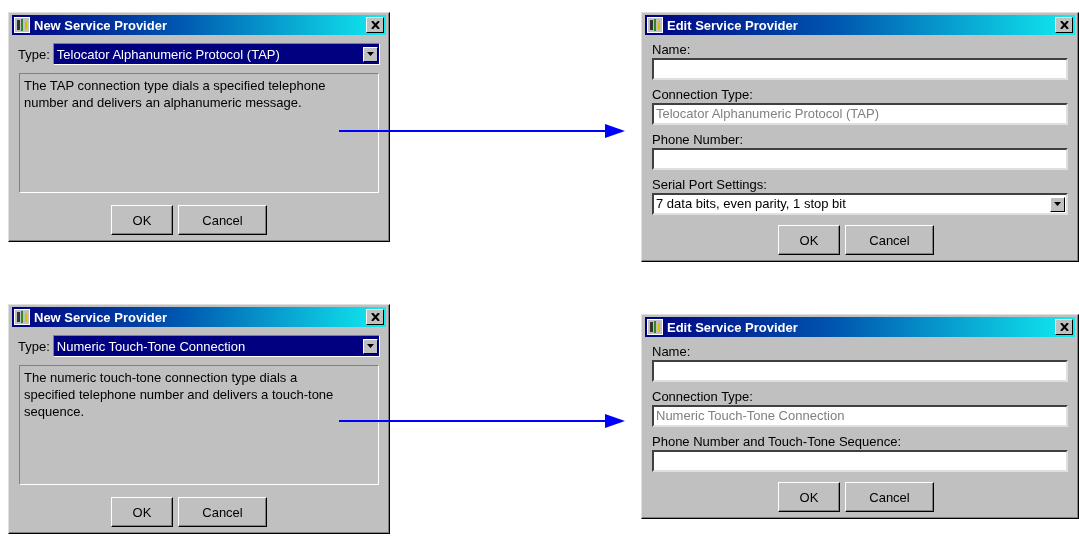 The image size is (1079, 551). Describe the element at coordinates (175, 94) in the screenshot. I see `description-text: The TAP connection type dials a specified telephone number and delivers an alphanumeric message.` at that location.